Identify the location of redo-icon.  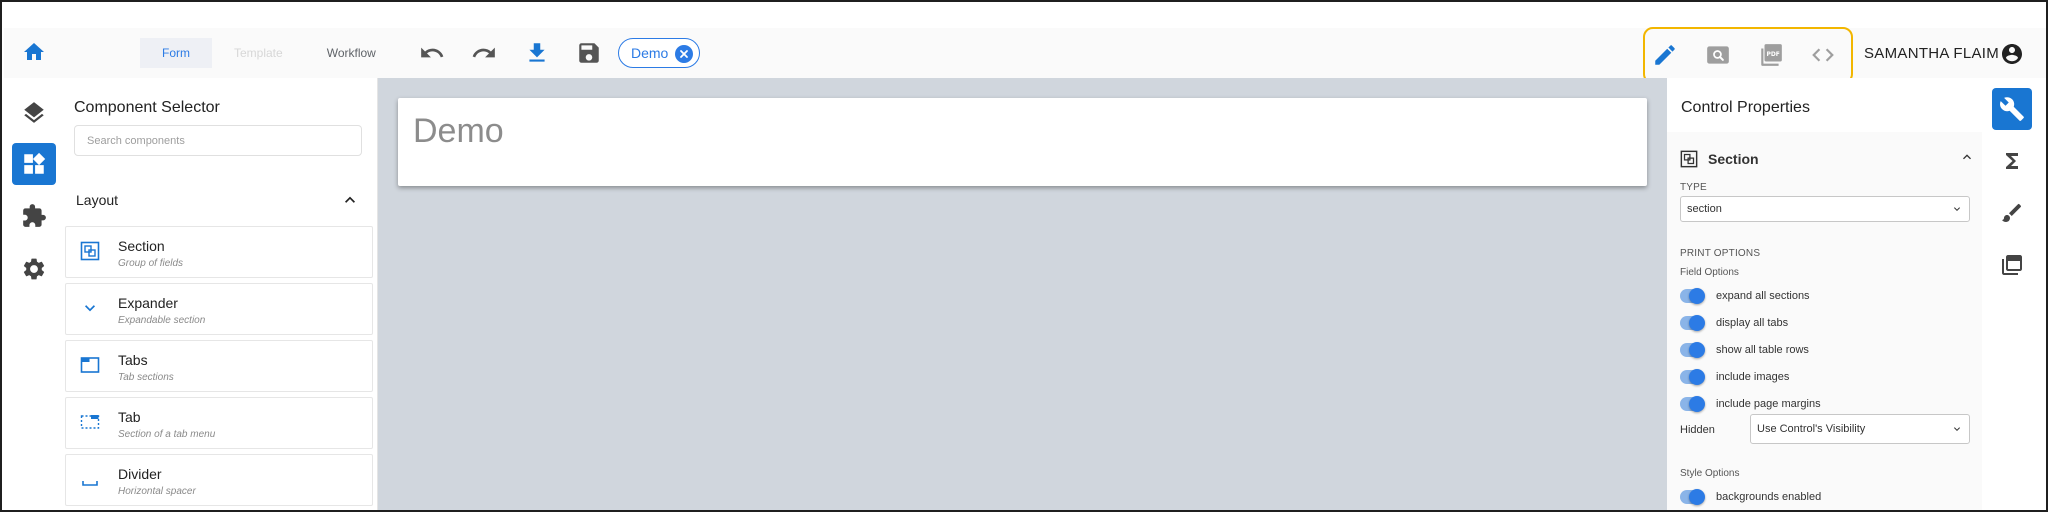
(484, 53).